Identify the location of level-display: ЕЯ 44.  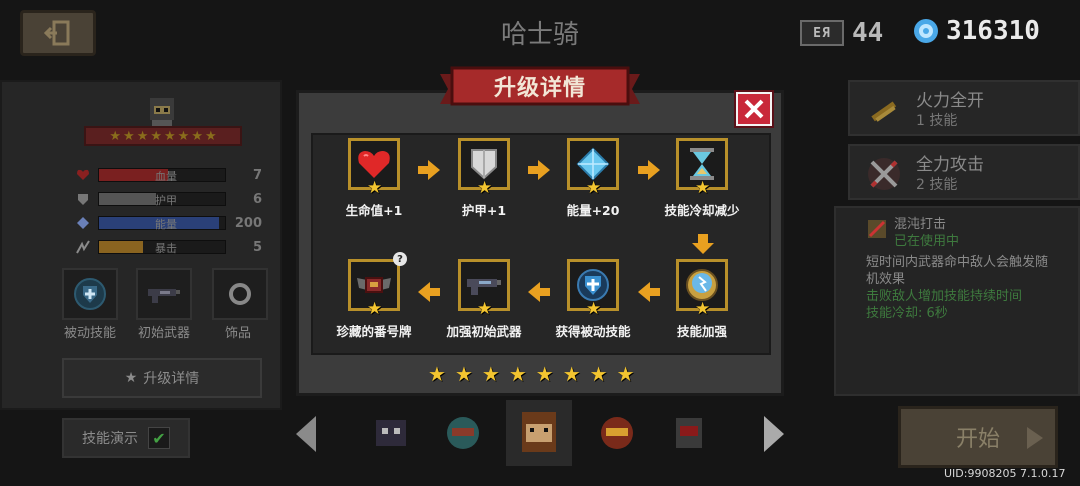
(841, 33).